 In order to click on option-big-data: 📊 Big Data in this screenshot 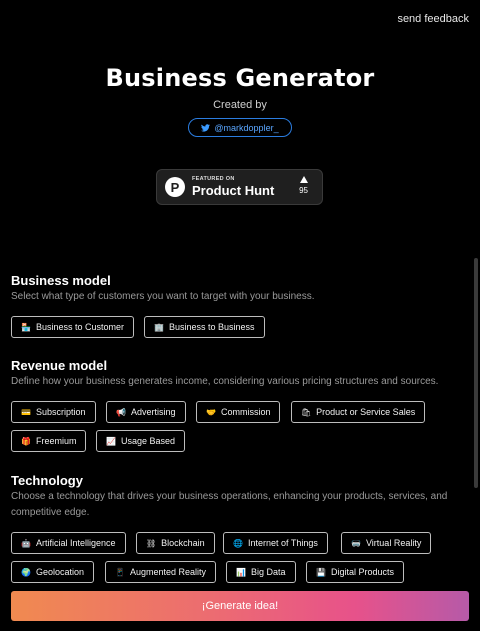, I will do `click(261, 572)`.